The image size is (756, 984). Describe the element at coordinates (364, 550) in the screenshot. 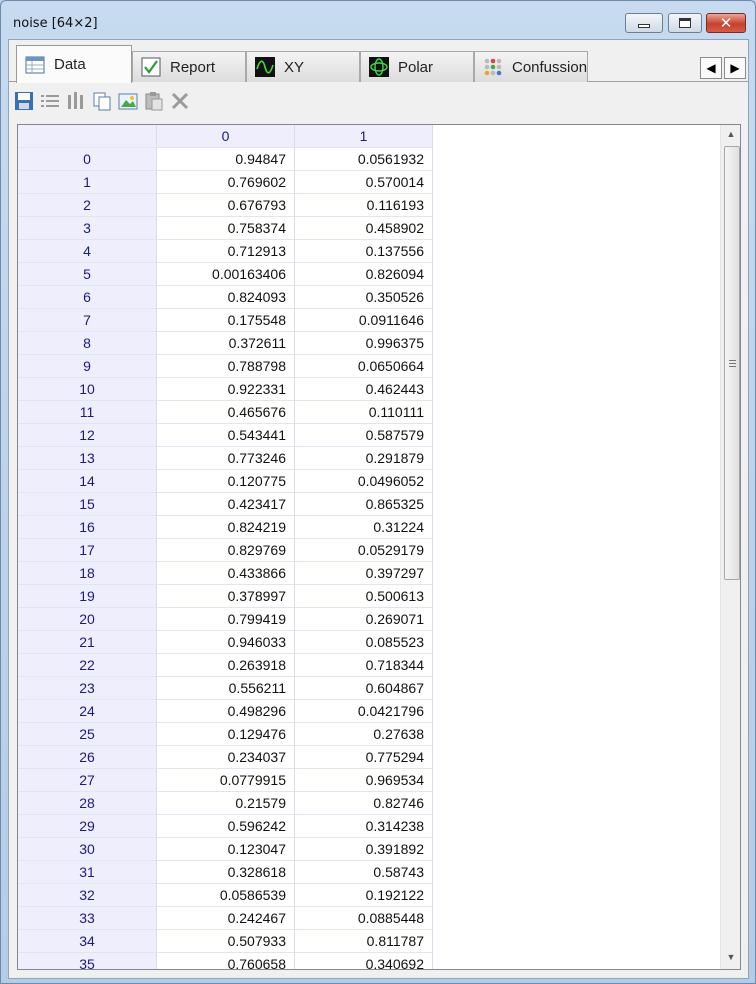

I see `value-cell: 0.0529179` at that location.